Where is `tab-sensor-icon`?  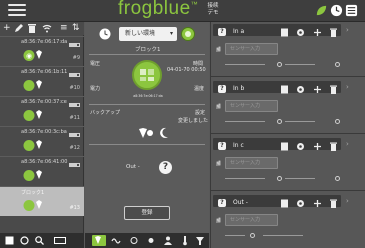 tab-sensor-icon is located at coordinates (134, 240).